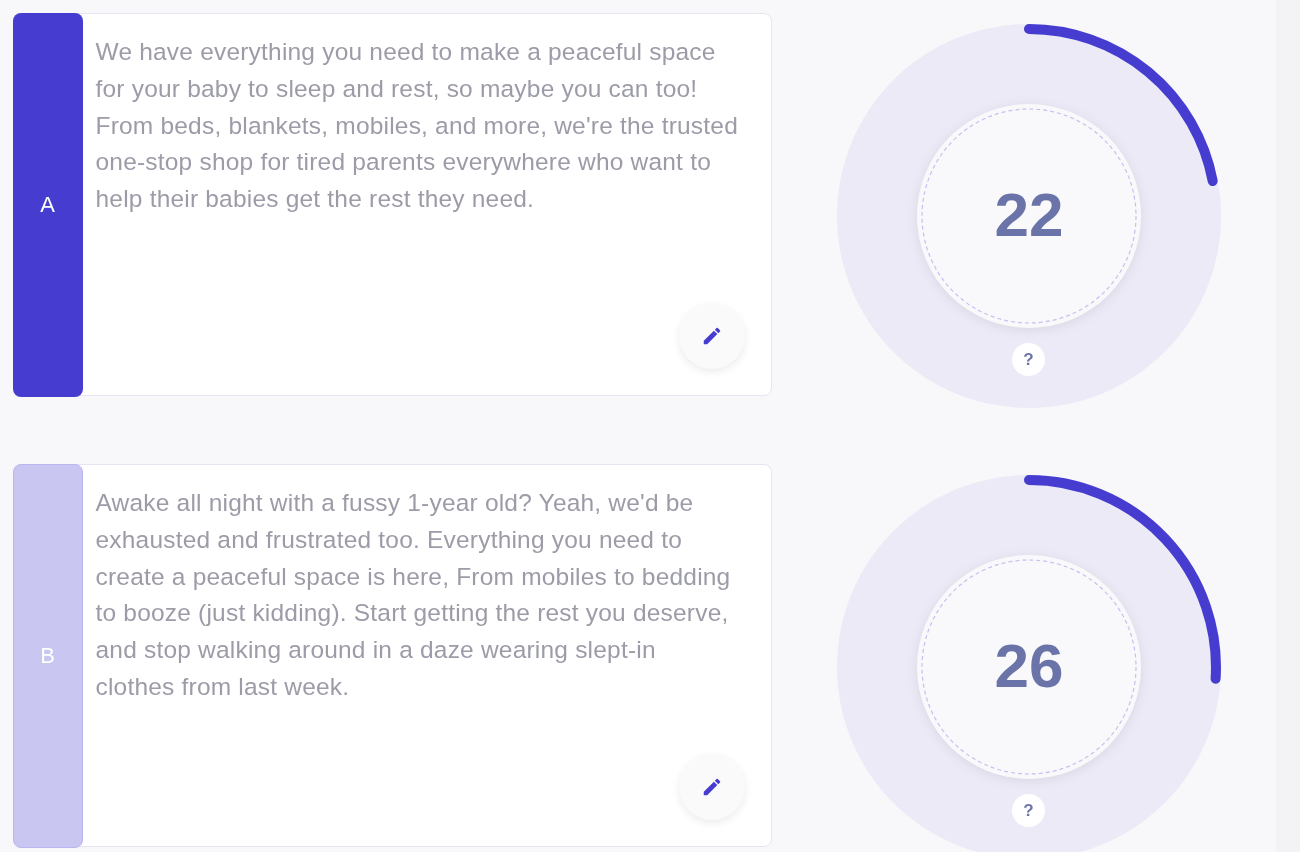 The width and height of the screenshot is (1300, 852). I want to click on score-value: 26, so click(1029, 665).